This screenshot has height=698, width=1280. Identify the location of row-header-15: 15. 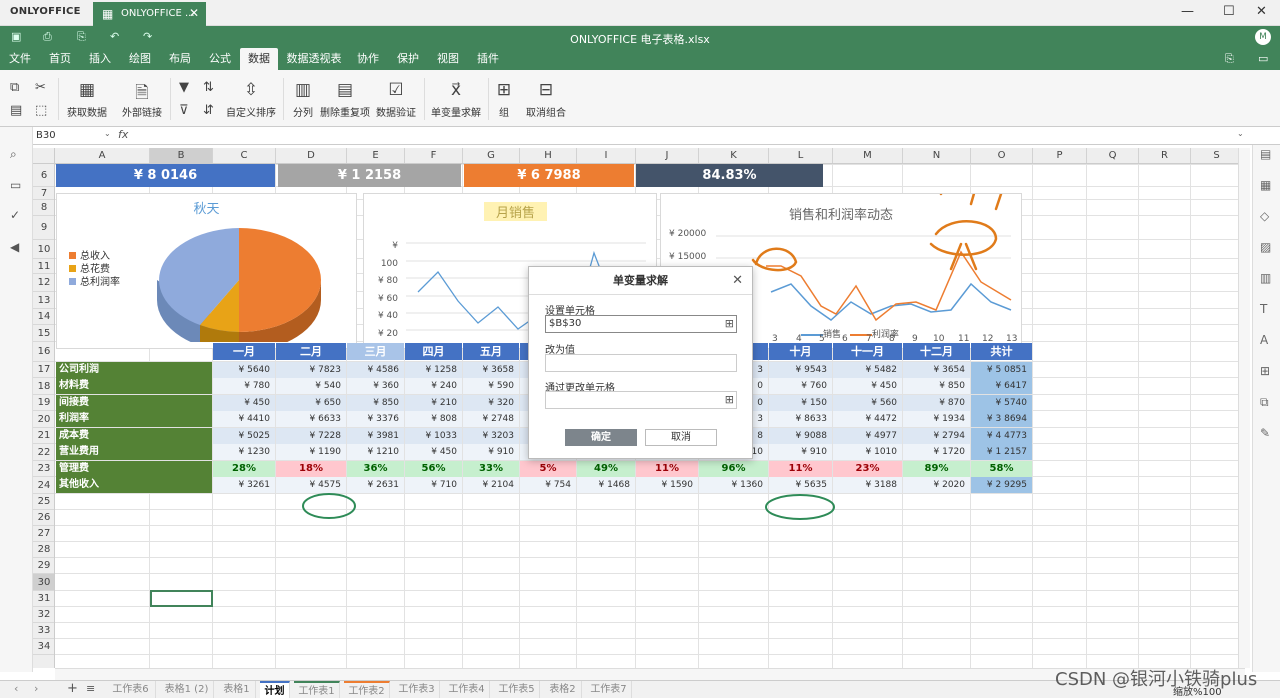
(43, 333).